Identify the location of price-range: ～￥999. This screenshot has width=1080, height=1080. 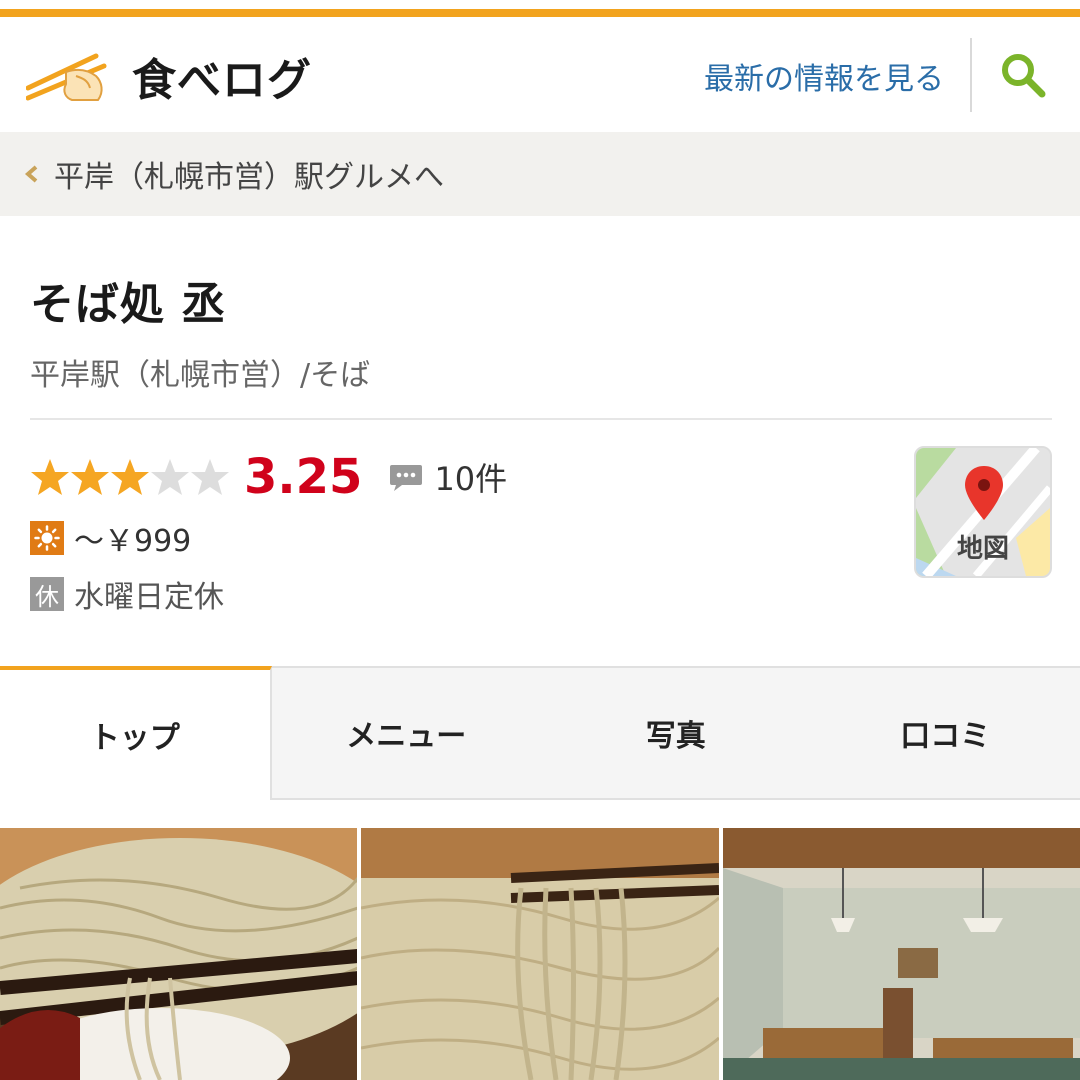
(133, 541).